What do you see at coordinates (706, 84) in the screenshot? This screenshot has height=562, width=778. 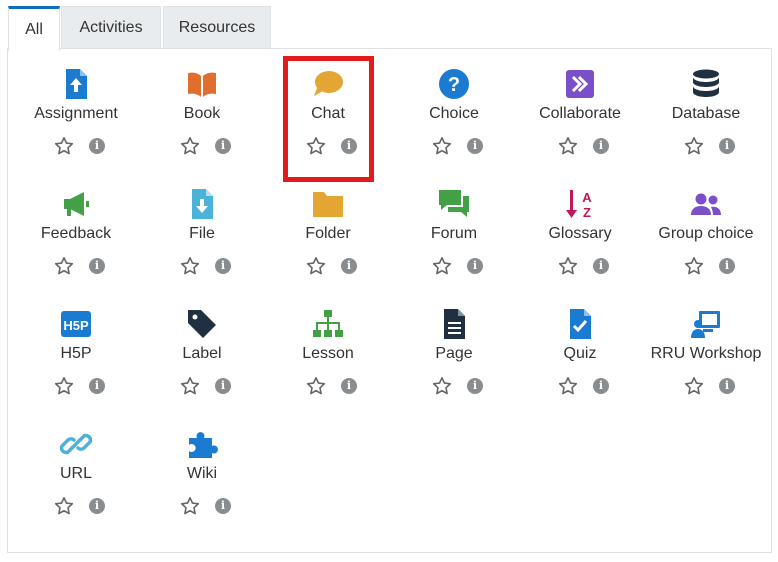 I see `database-icon` at bounding box center [706, 84].